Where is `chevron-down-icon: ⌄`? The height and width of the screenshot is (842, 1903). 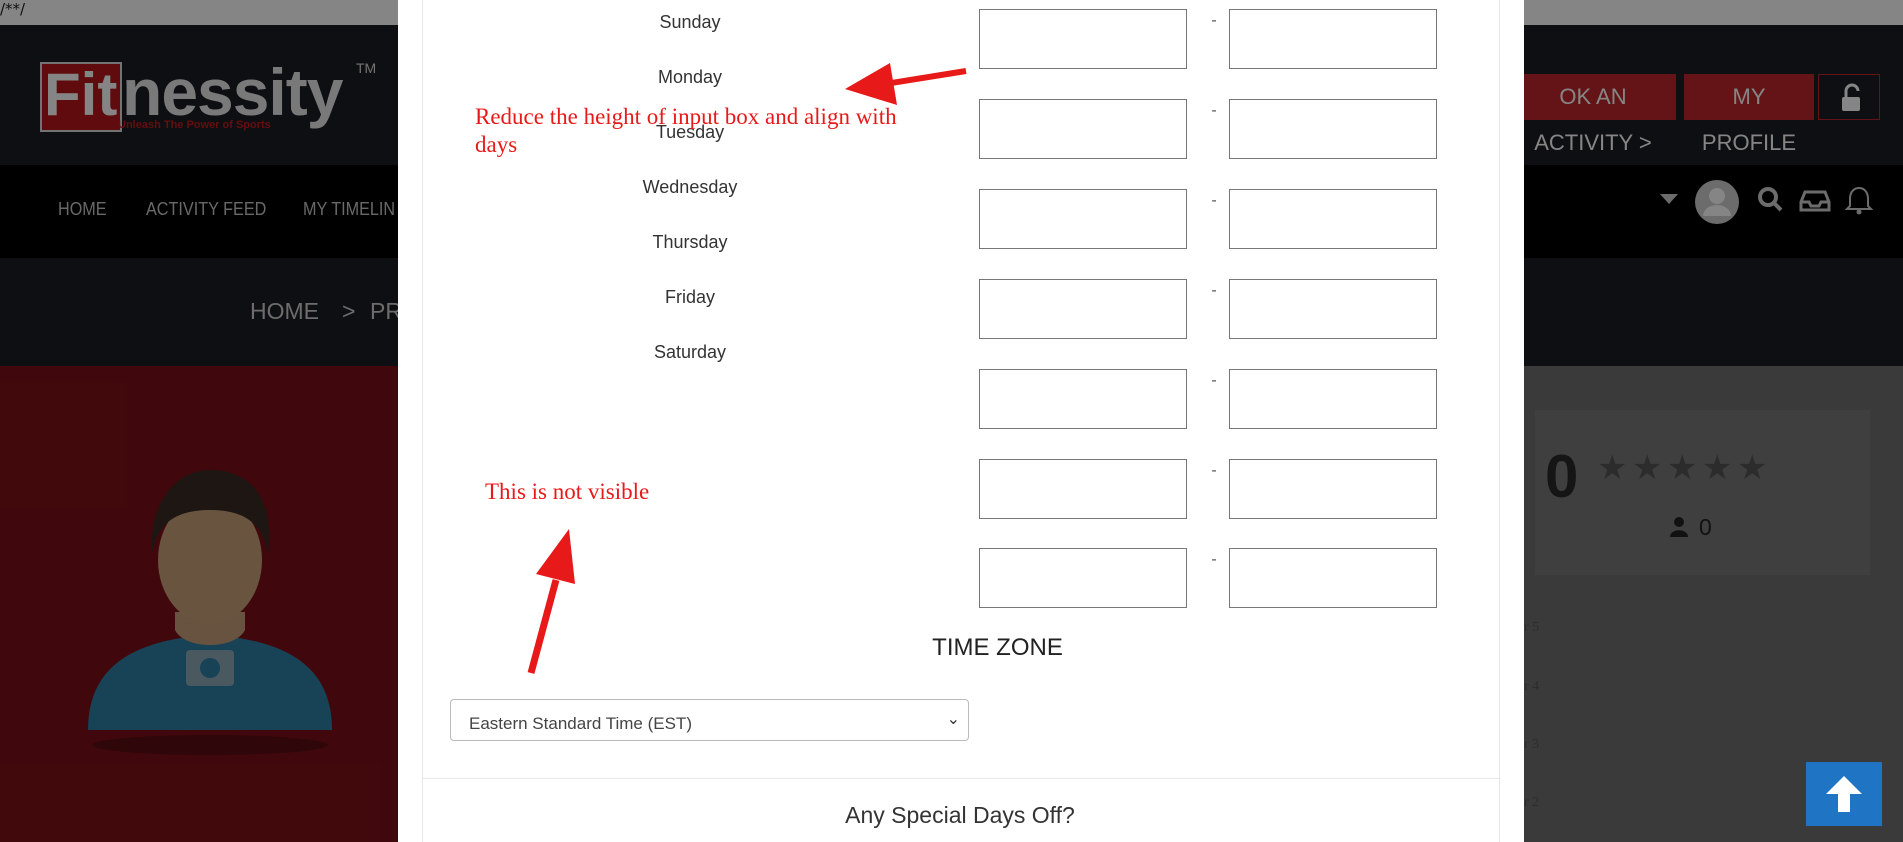 chevron-down-icon: ⌄ is located at coordinates (953, 719).